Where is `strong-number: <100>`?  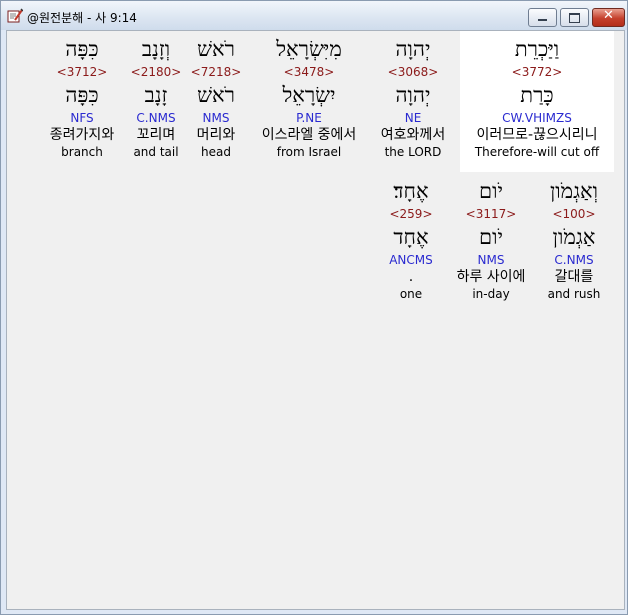
strong-number: <100> is located at coordinates (574, 214).